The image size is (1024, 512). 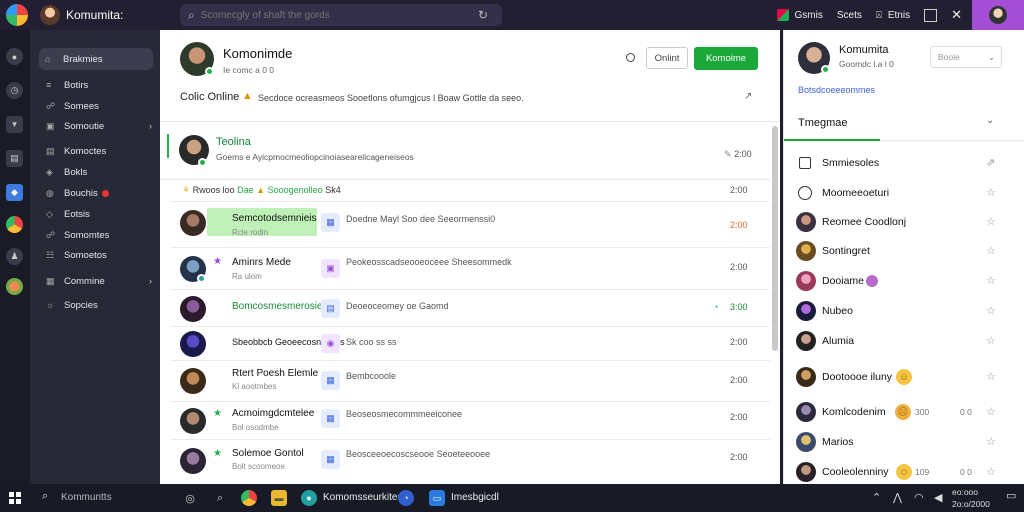 What do you see at coordinates (50, 15) in the screenshot?
I see `user-avatar` at bounding box center [50, 15].